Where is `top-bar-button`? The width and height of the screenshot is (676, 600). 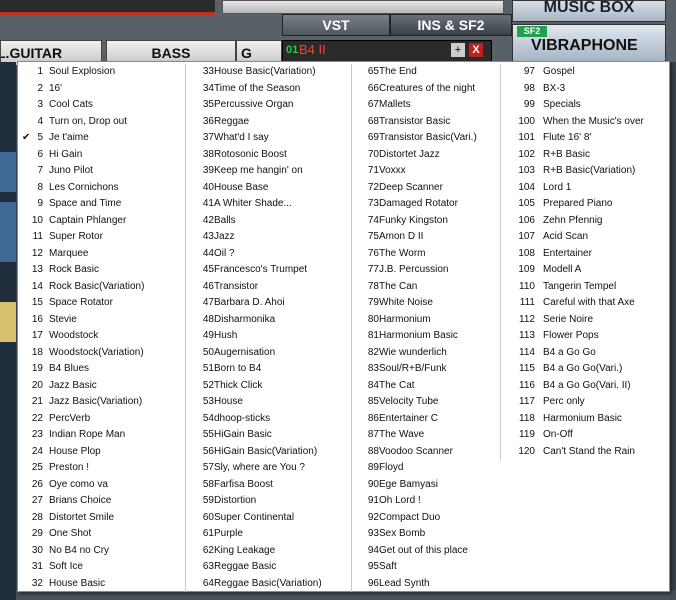
top-bar-button is located at coordinates (363, 7).